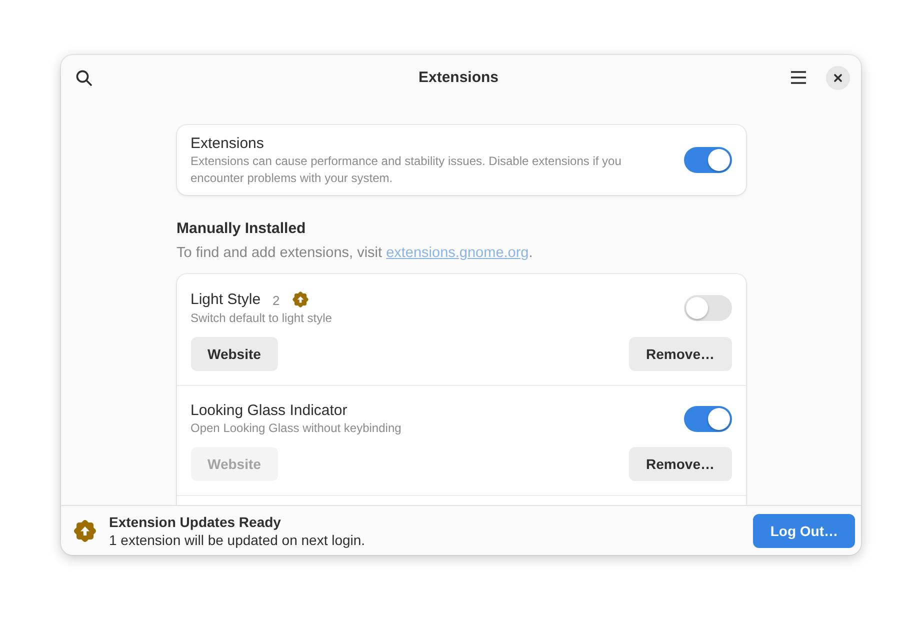 The image size is (922, 622). Describe the element at coordinates (276, 301) in the screenshot. I see `version-number: 2` at that location.